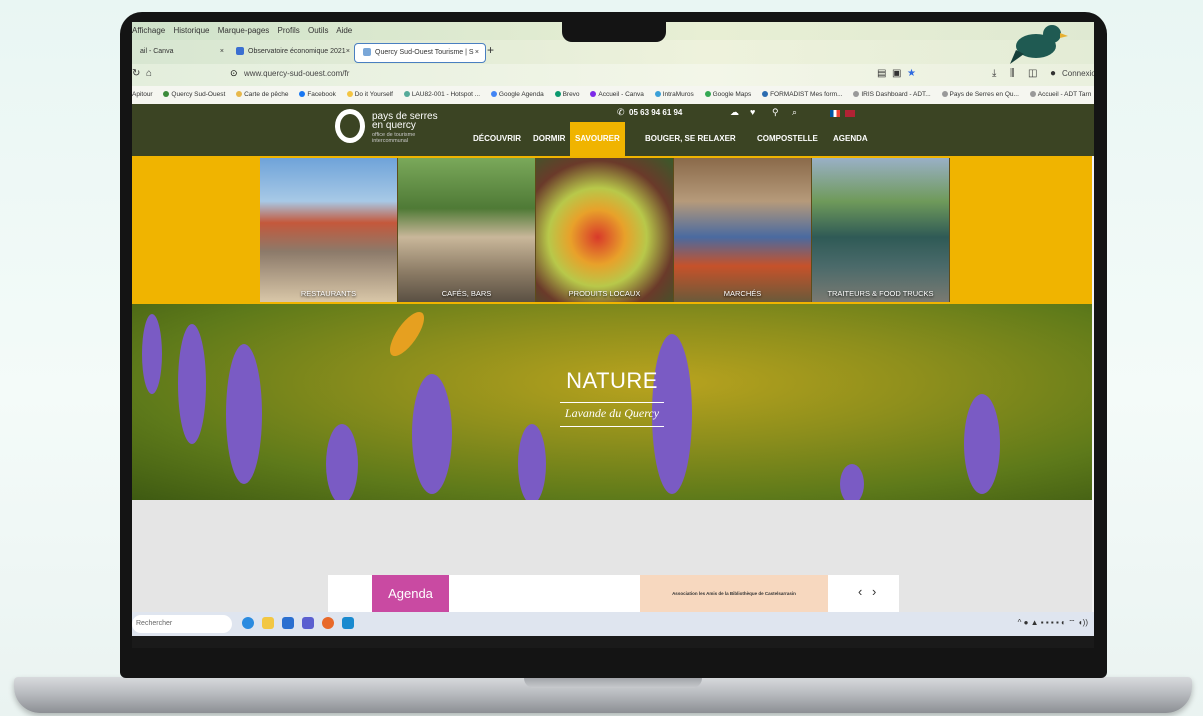 Image resolution: width=1203 pixels, height=716 pixels. Describe the element at coordinates (328, 623) in the screenshot. I see `firefox-icon` at that location.